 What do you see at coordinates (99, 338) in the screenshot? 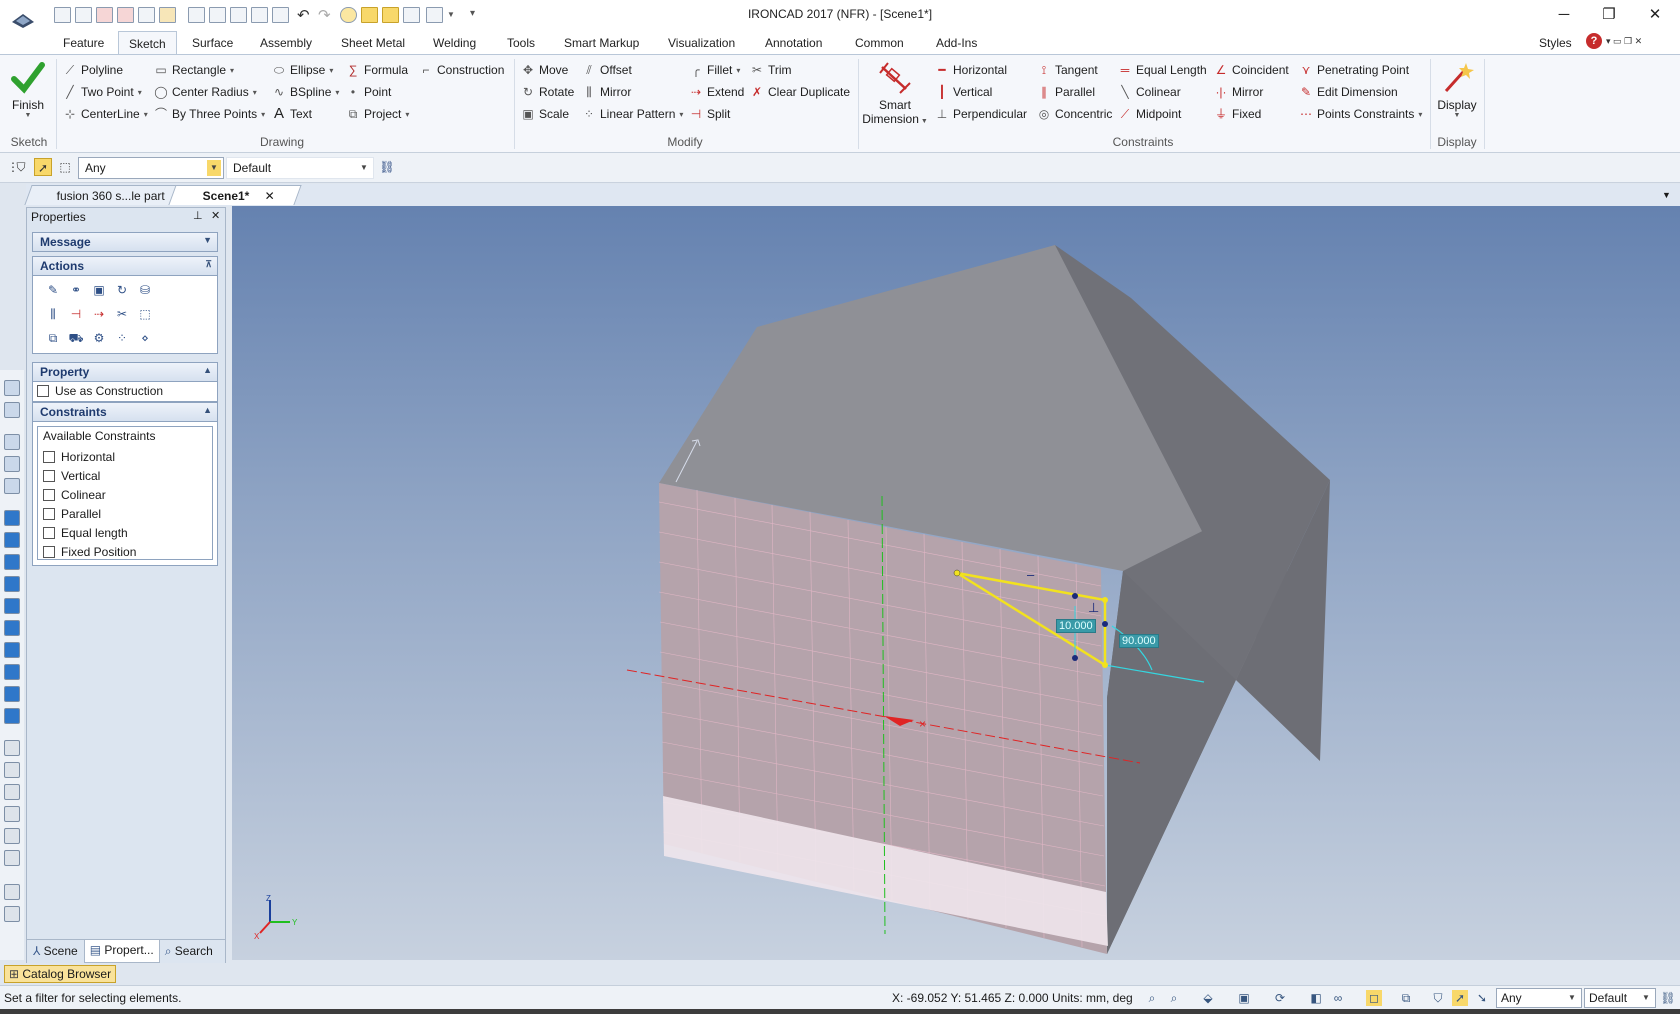
I see `gear-icon: ⚙` at bounding box center [99, 338].